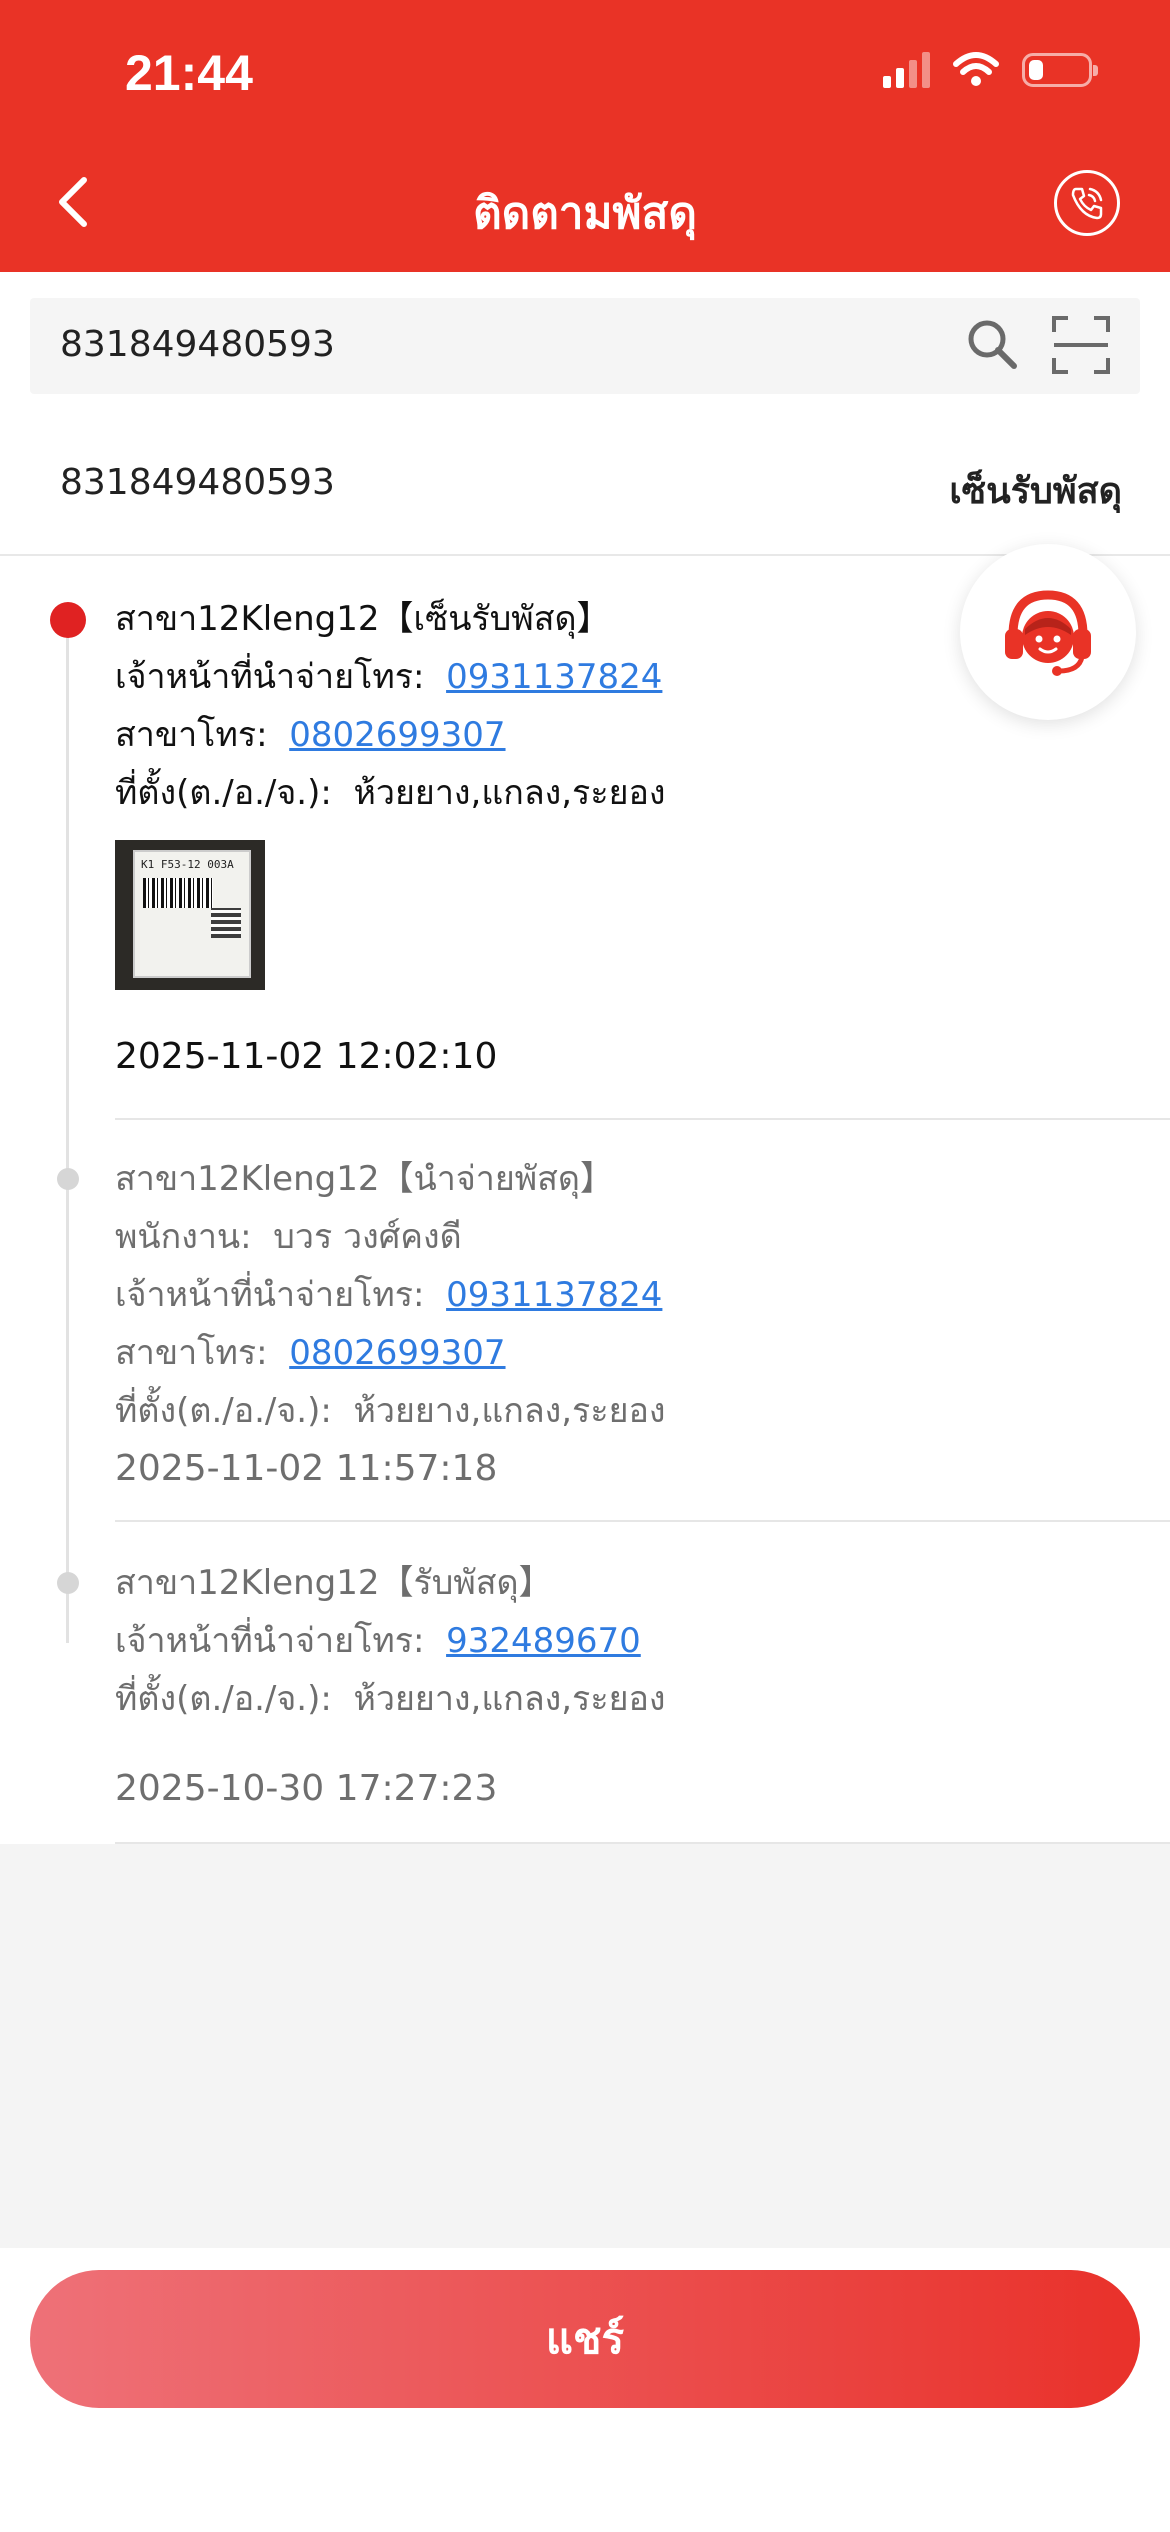 The width and height of the screenshot is (1170, 2532). What do you see at coordinates (642, 1641) in the screenshot?
I see `courier-phone-row: เจ้าหน้าที่นำจ่ายโทร: 932489670` at bounding box center [642, 1641].